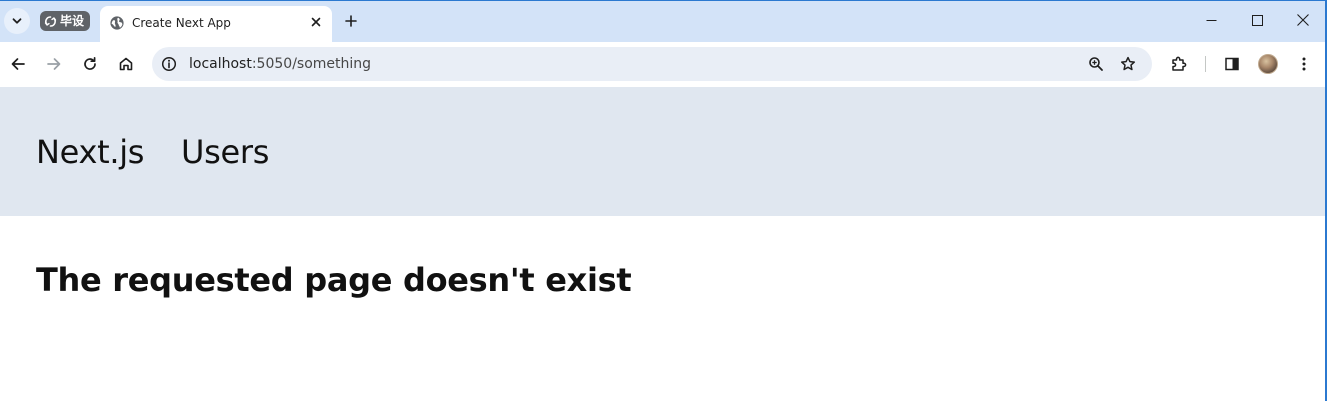 This screenshot has height=401, width=1327. What do you see at coordinates (72, 21) in the screenshot?
I see `tab-group-label: 毕设` at bounding box center [72, 21].